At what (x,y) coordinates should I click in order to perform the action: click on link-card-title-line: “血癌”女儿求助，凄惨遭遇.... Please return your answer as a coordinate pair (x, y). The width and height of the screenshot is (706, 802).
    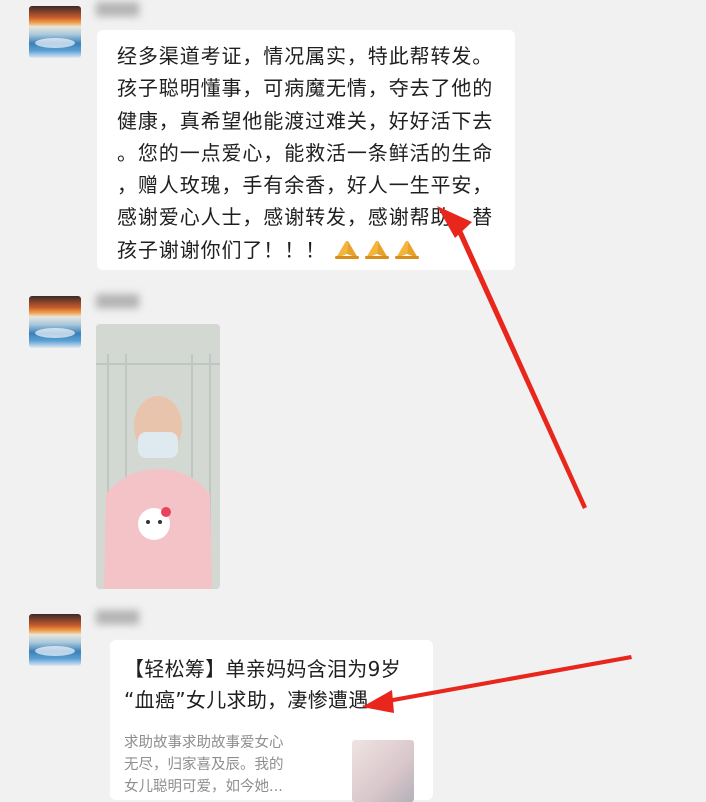
    Looking at the image, I should click on (256, 700).